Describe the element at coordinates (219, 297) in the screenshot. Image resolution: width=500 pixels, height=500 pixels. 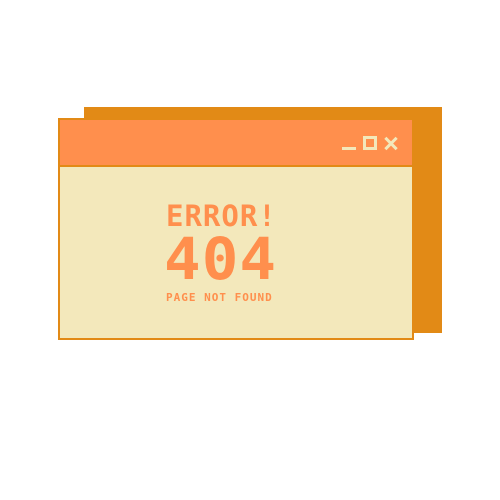
I see `error-subtitle: PAGE NOT FOUND` at that location.